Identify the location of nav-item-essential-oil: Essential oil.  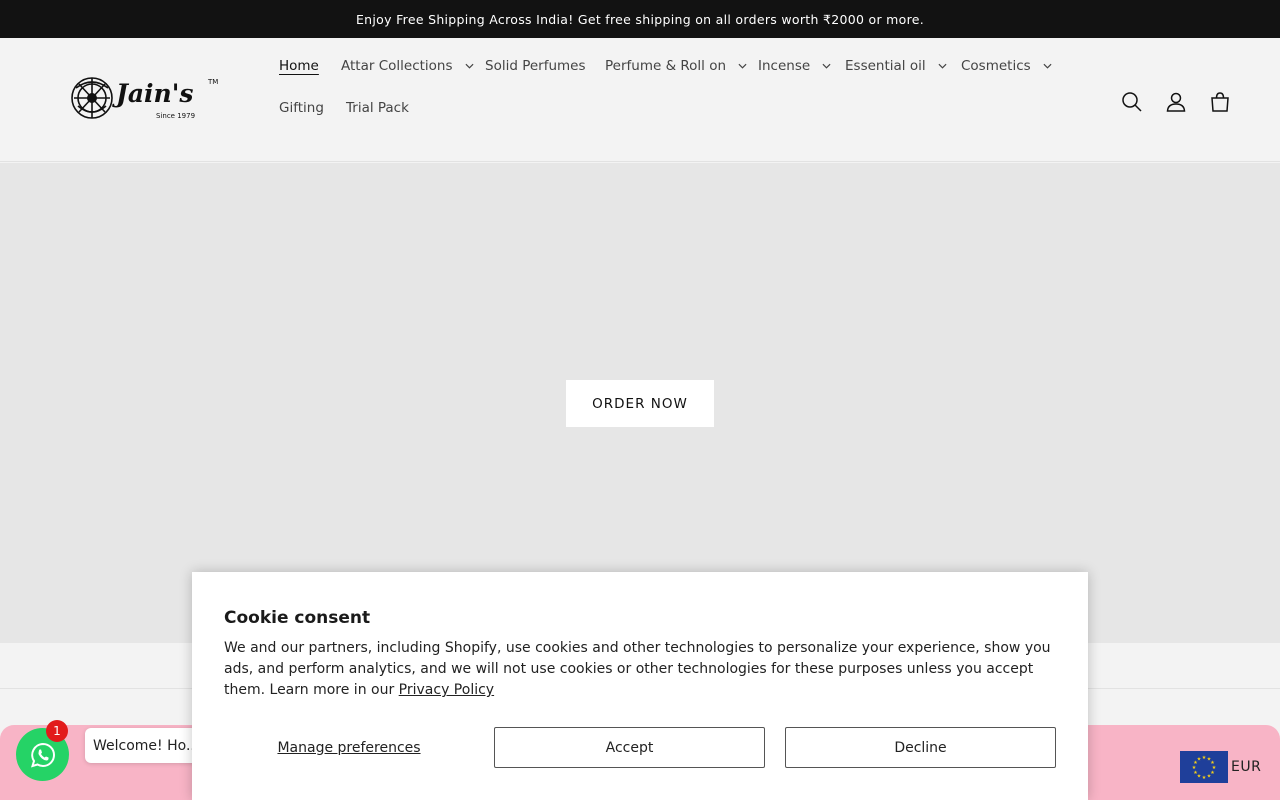
(896, 66).